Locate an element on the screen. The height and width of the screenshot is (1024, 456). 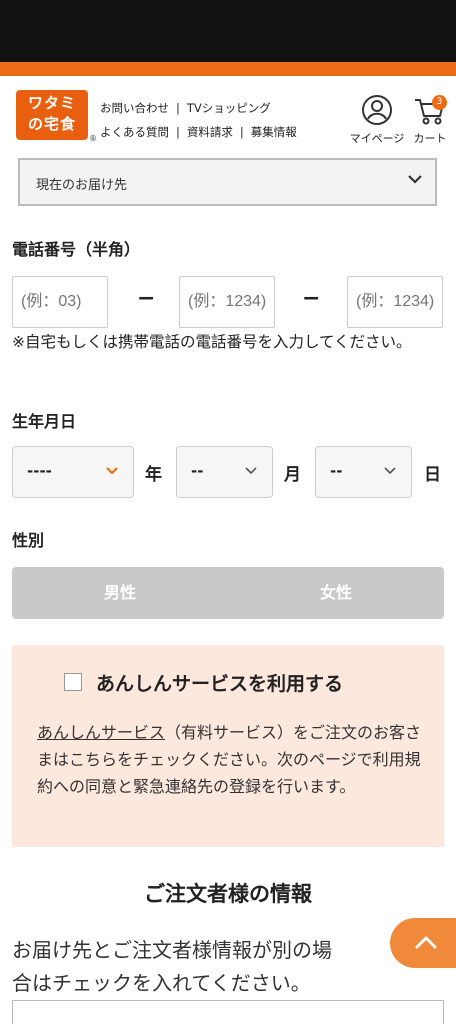
logo-text-line2: の宅食 is located at coordinates (51, 124).